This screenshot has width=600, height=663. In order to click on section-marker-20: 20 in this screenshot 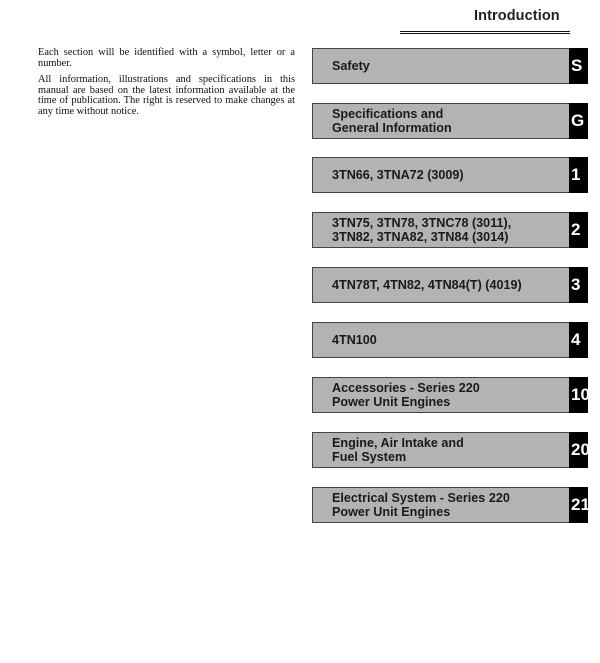, I will do `click(578, 450)`.